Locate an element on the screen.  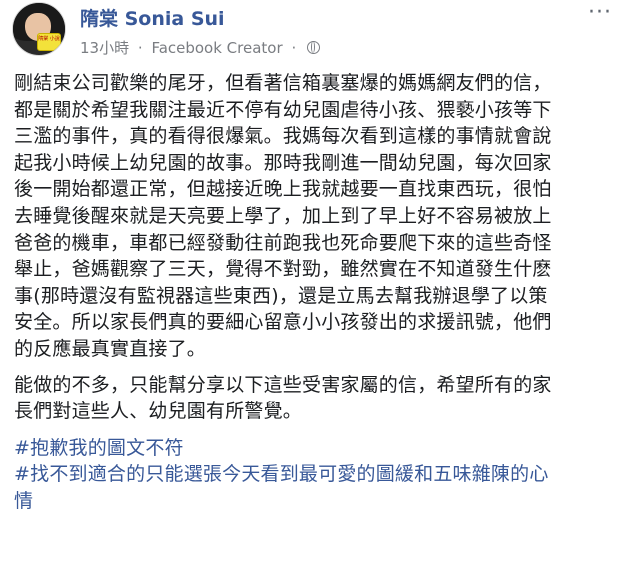
post-line: 的反應最真實直接了。 is located at coordinates (110, 348).